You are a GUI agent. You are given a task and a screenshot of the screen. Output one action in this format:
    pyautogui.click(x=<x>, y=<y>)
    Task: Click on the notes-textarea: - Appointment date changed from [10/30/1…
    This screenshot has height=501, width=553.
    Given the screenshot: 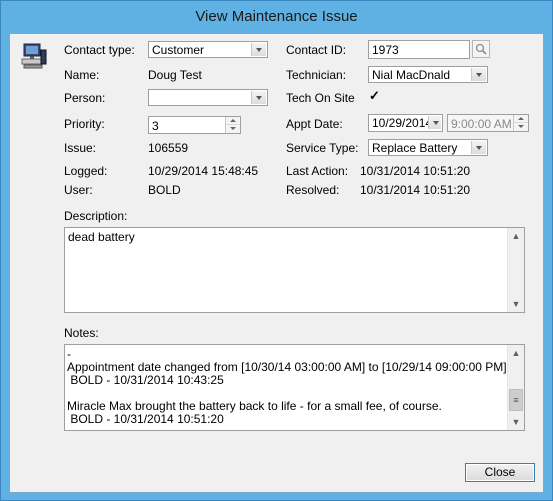 What is the action you would take?
    pyautogui.click(x=294, y=387)
    